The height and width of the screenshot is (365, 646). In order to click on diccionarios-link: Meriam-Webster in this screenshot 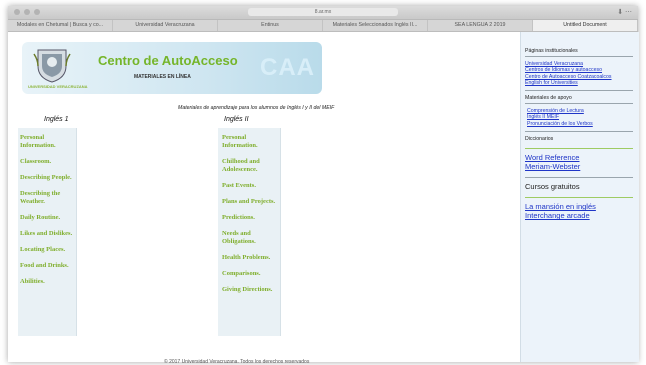, I will do `click(579, 166)`.